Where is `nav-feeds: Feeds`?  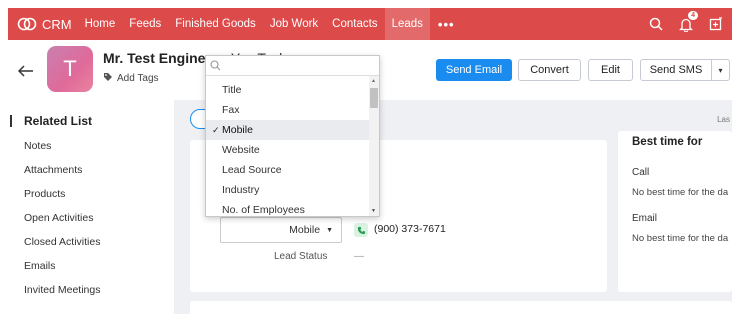 nav-feeds: Feeds is located at coordinates (145, 24).